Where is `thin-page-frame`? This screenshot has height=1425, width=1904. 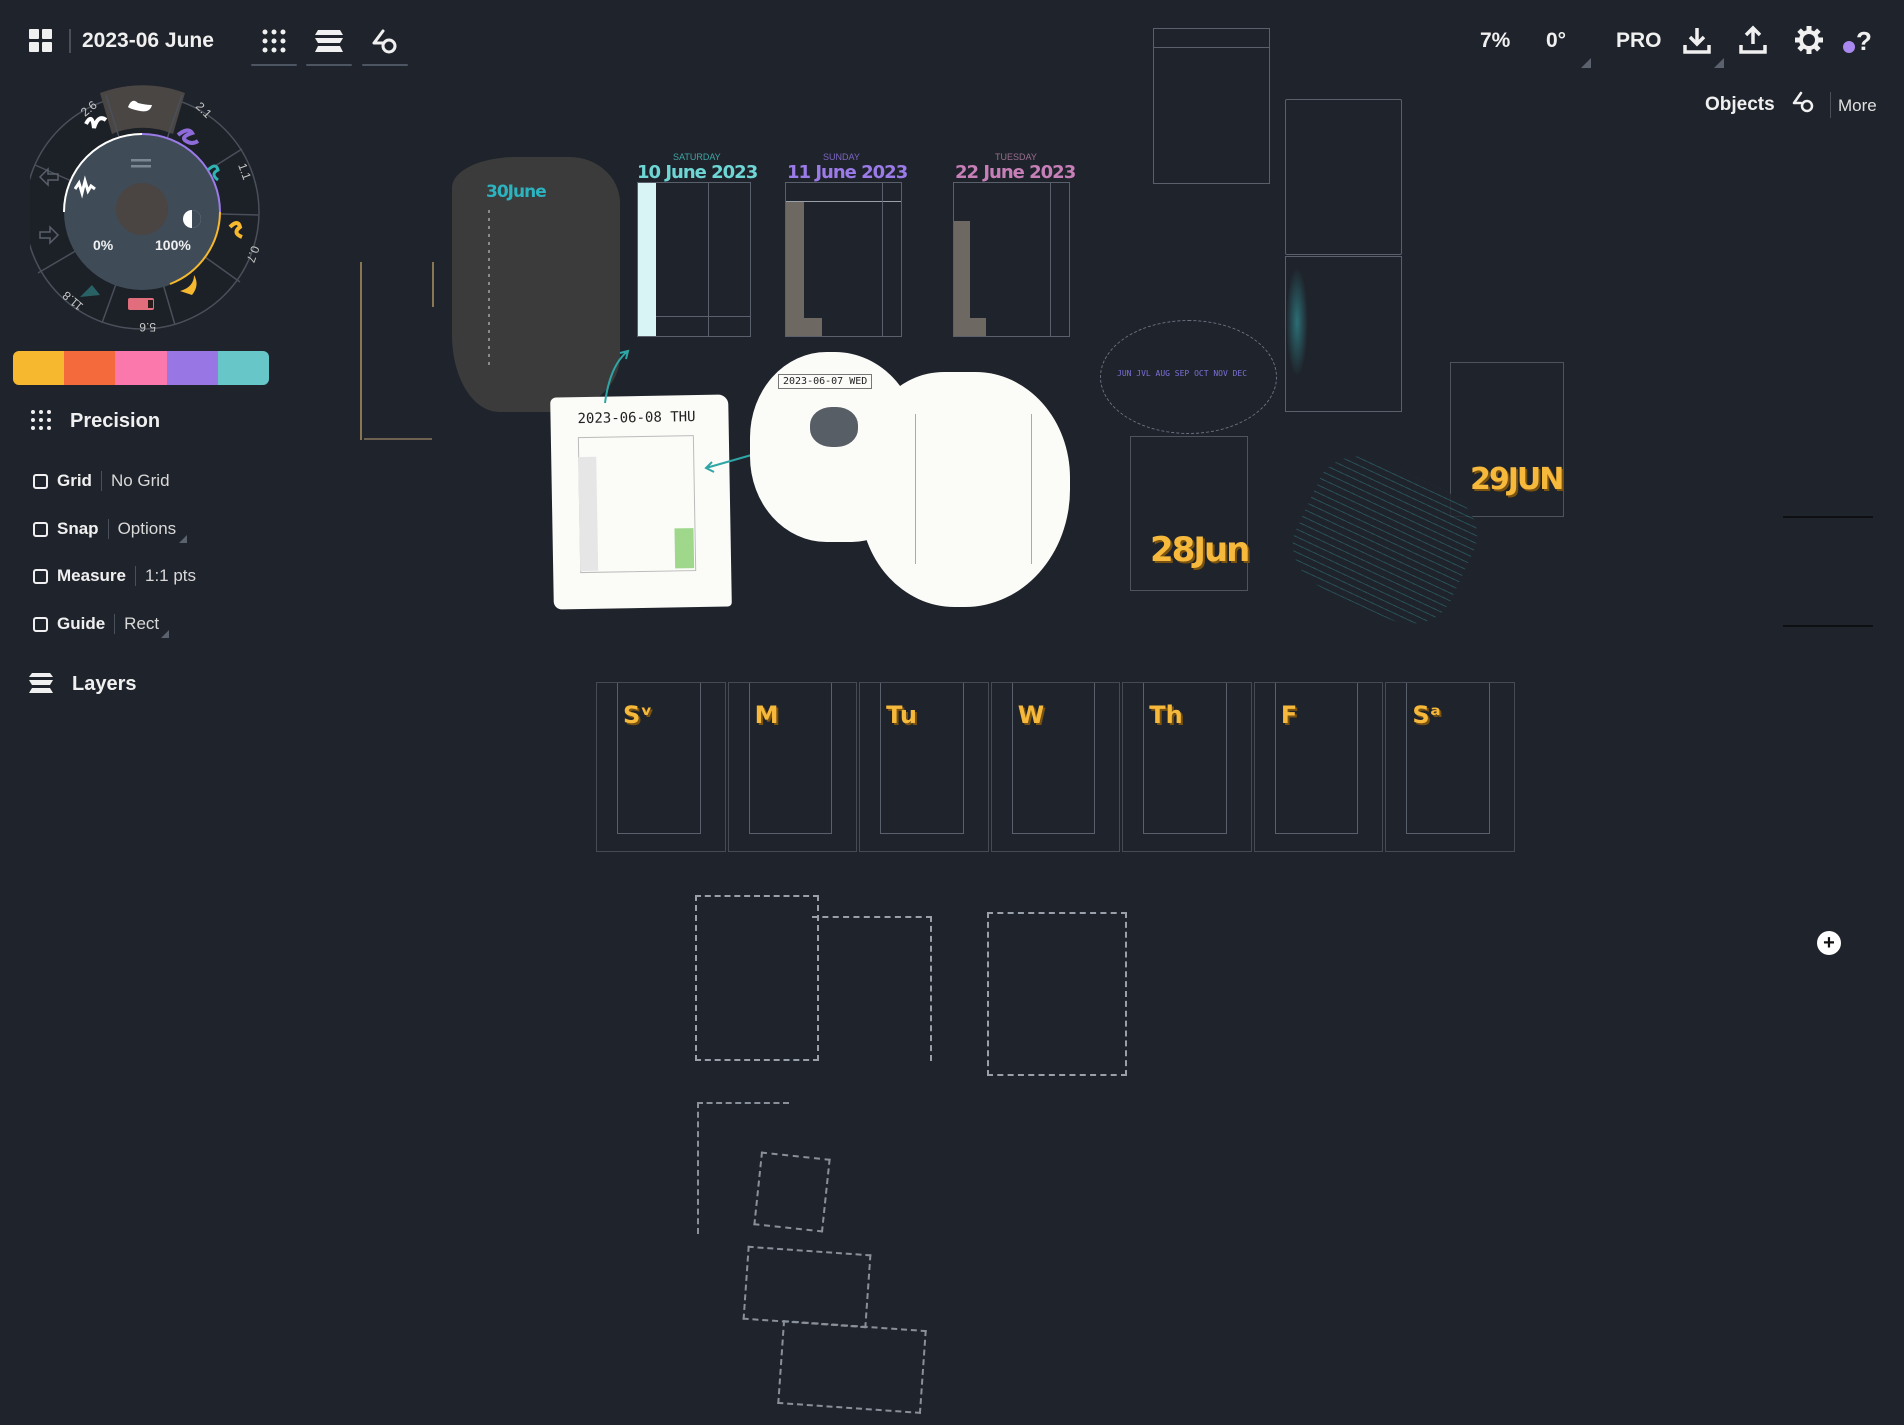 thin-page-frame is located at coordinates (397, 351).